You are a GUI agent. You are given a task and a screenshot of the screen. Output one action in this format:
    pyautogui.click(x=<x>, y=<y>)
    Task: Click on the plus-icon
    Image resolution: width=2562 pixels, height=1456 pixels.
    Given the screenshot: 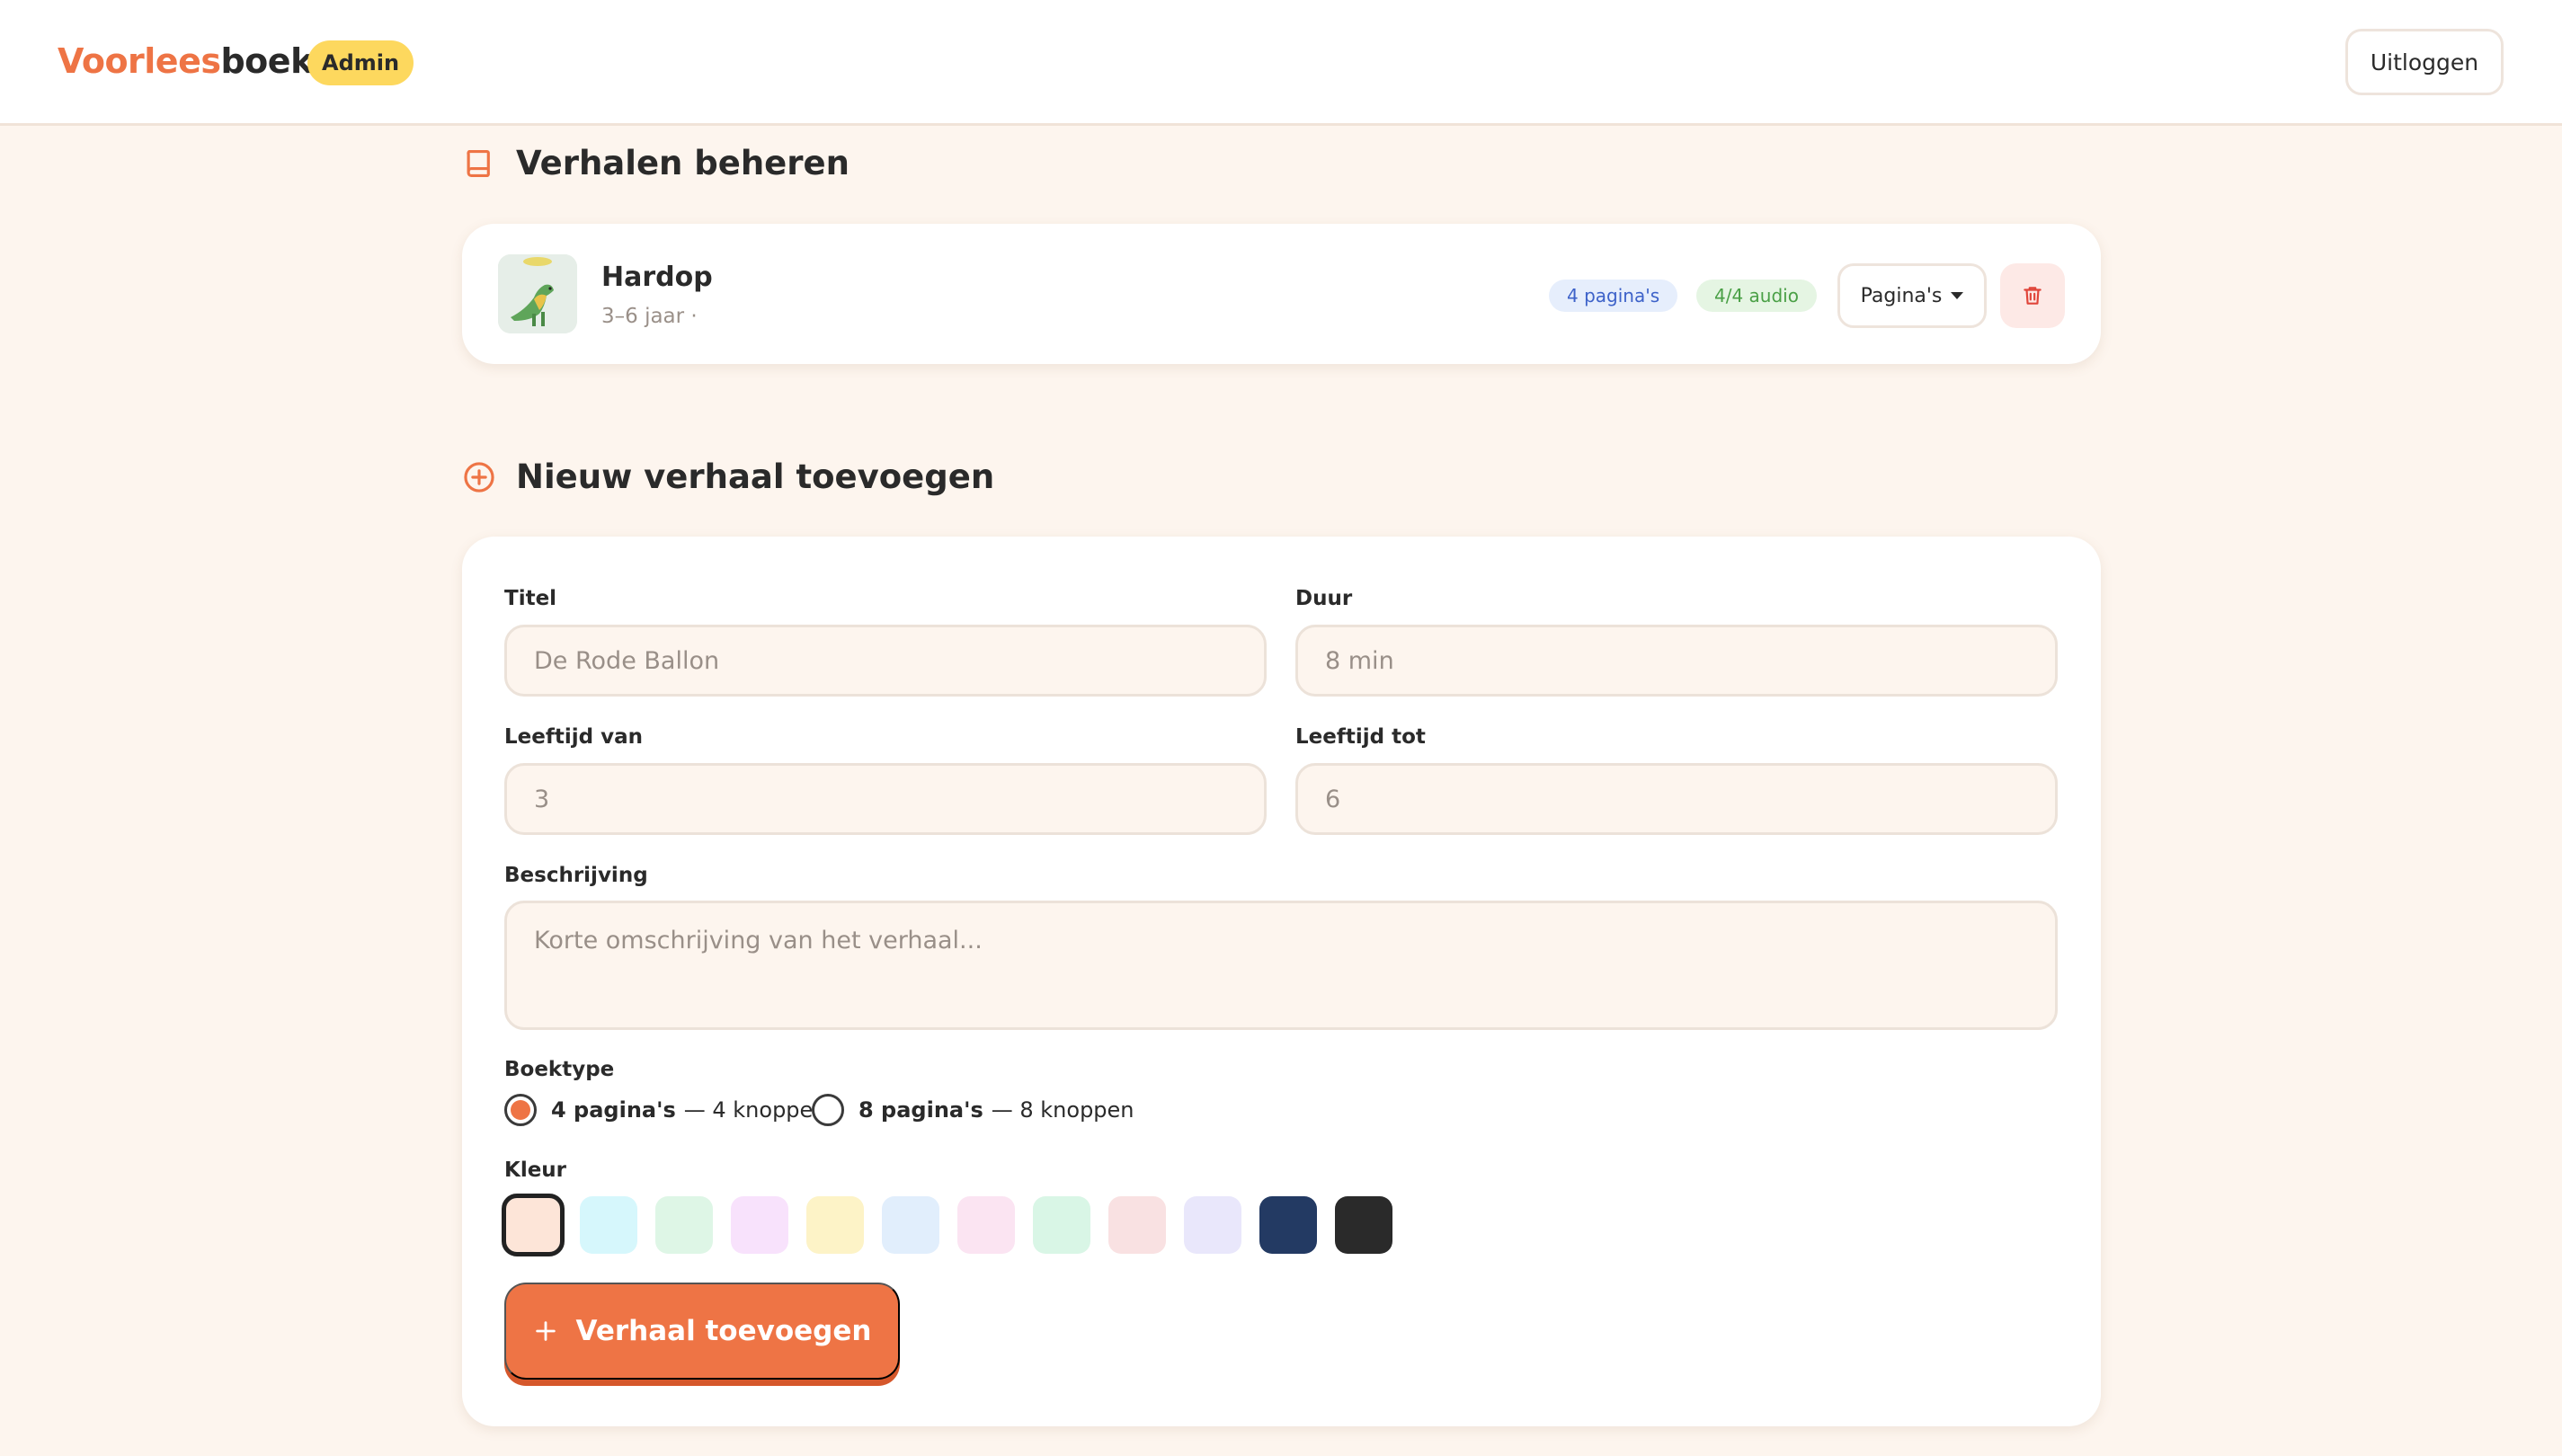 What is the action you would take?
    pyautogui.click(x=545, y=1331)
    